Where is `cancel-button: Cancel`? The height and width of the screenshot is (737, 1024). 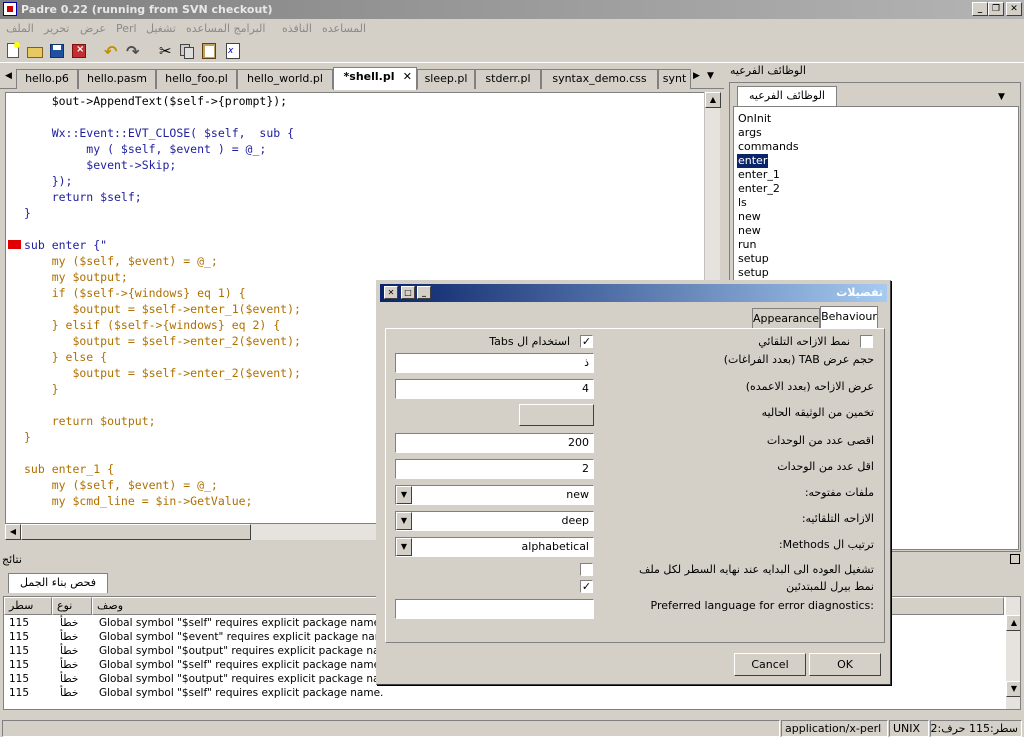 cancel-button: Cancel is located at coordinates (770, 664).